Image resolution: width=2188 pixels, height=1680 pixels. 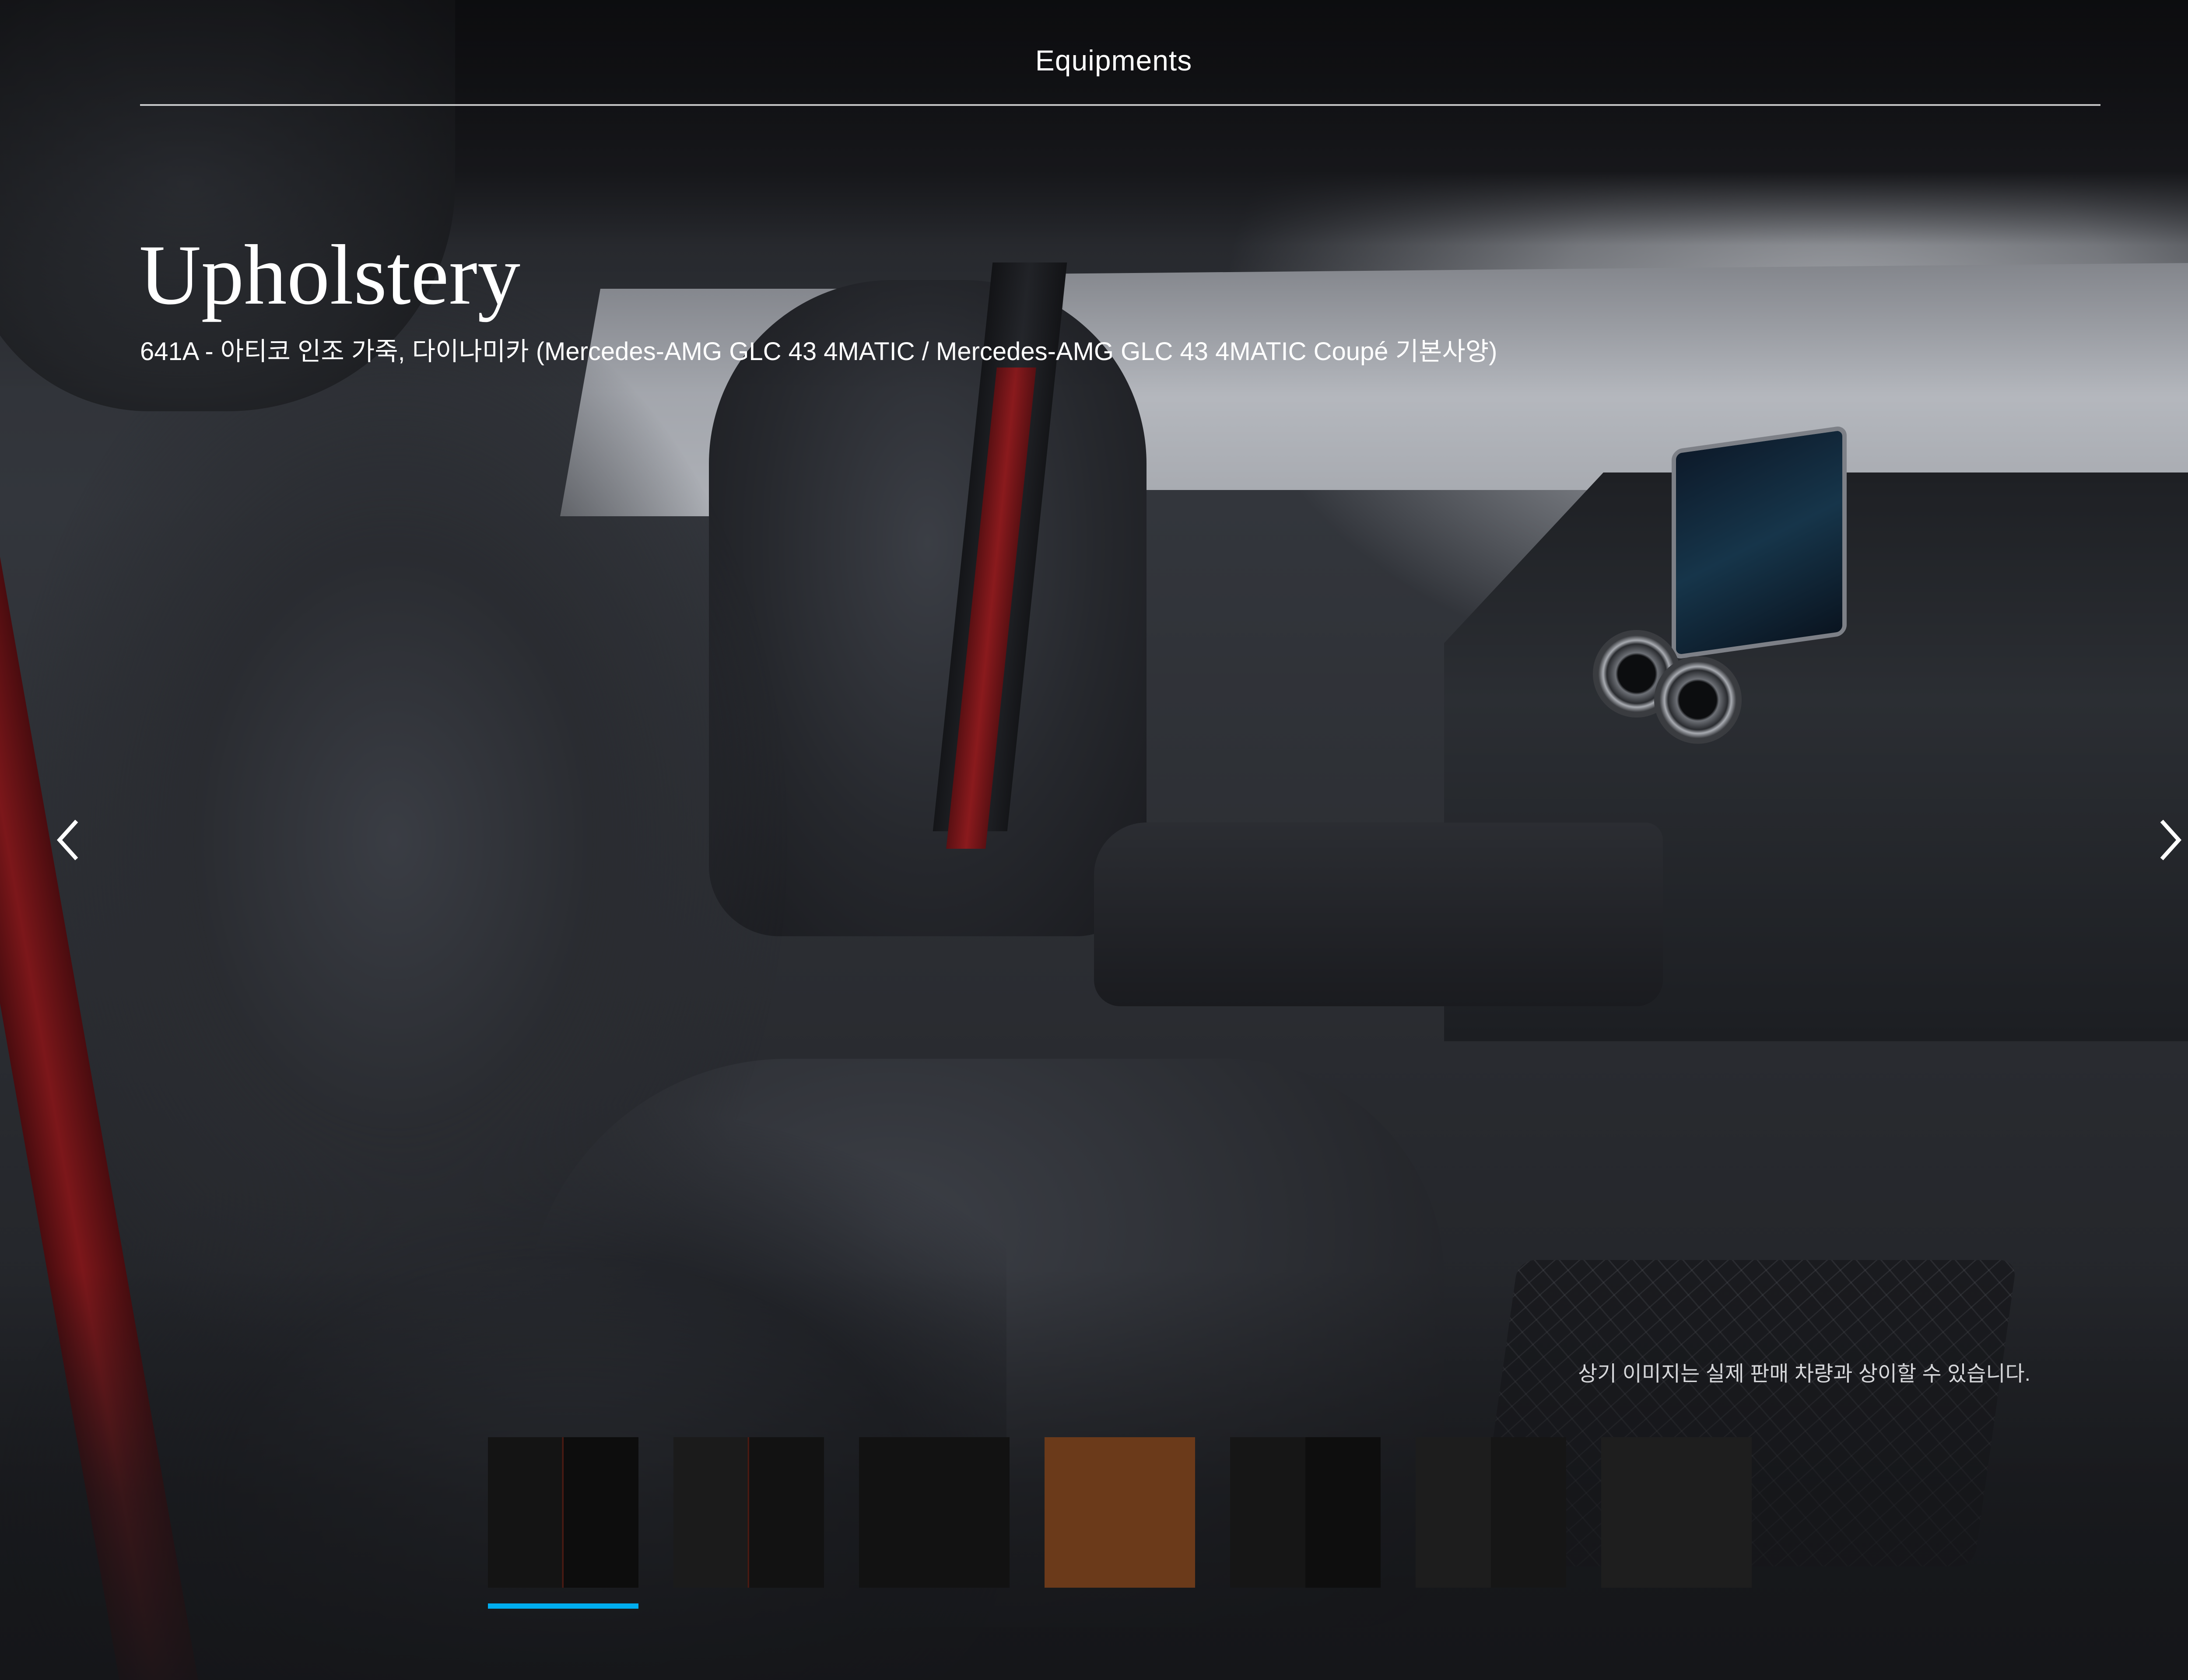 I want to click on header-divider, so click(x=1120, y=105).